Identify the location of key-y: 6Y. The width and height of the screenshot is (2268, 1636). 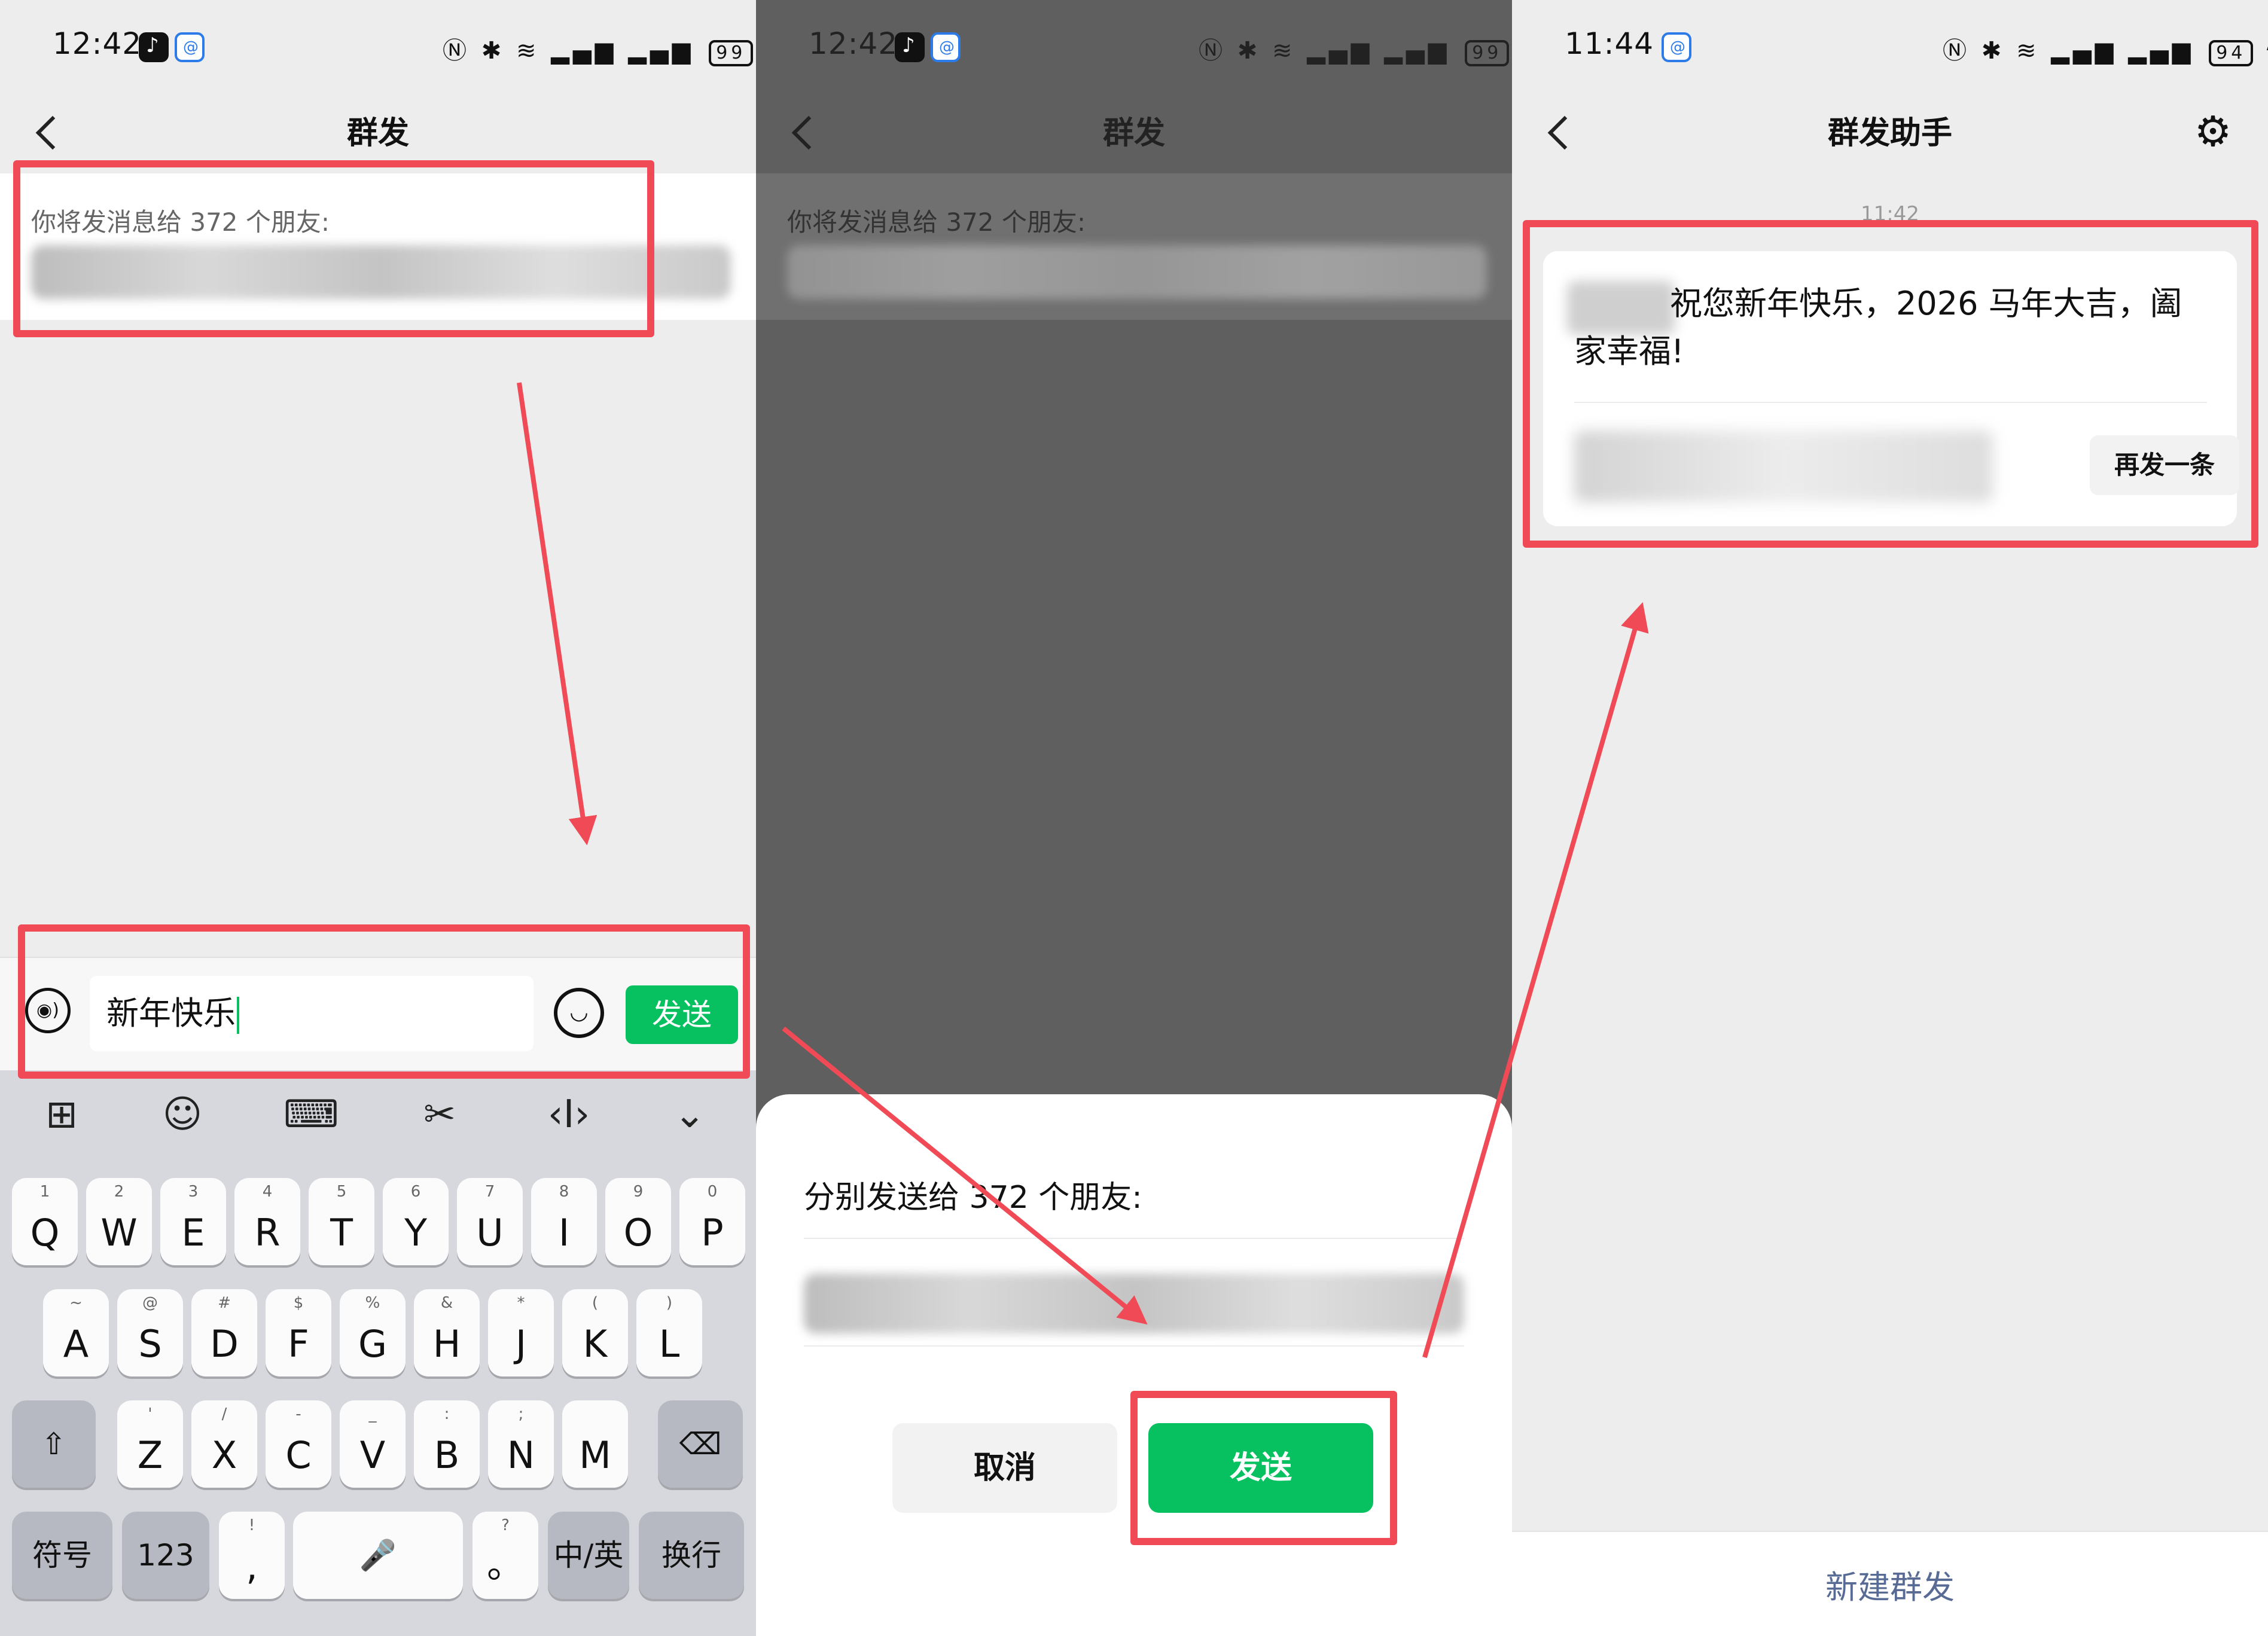
(416, 1221).